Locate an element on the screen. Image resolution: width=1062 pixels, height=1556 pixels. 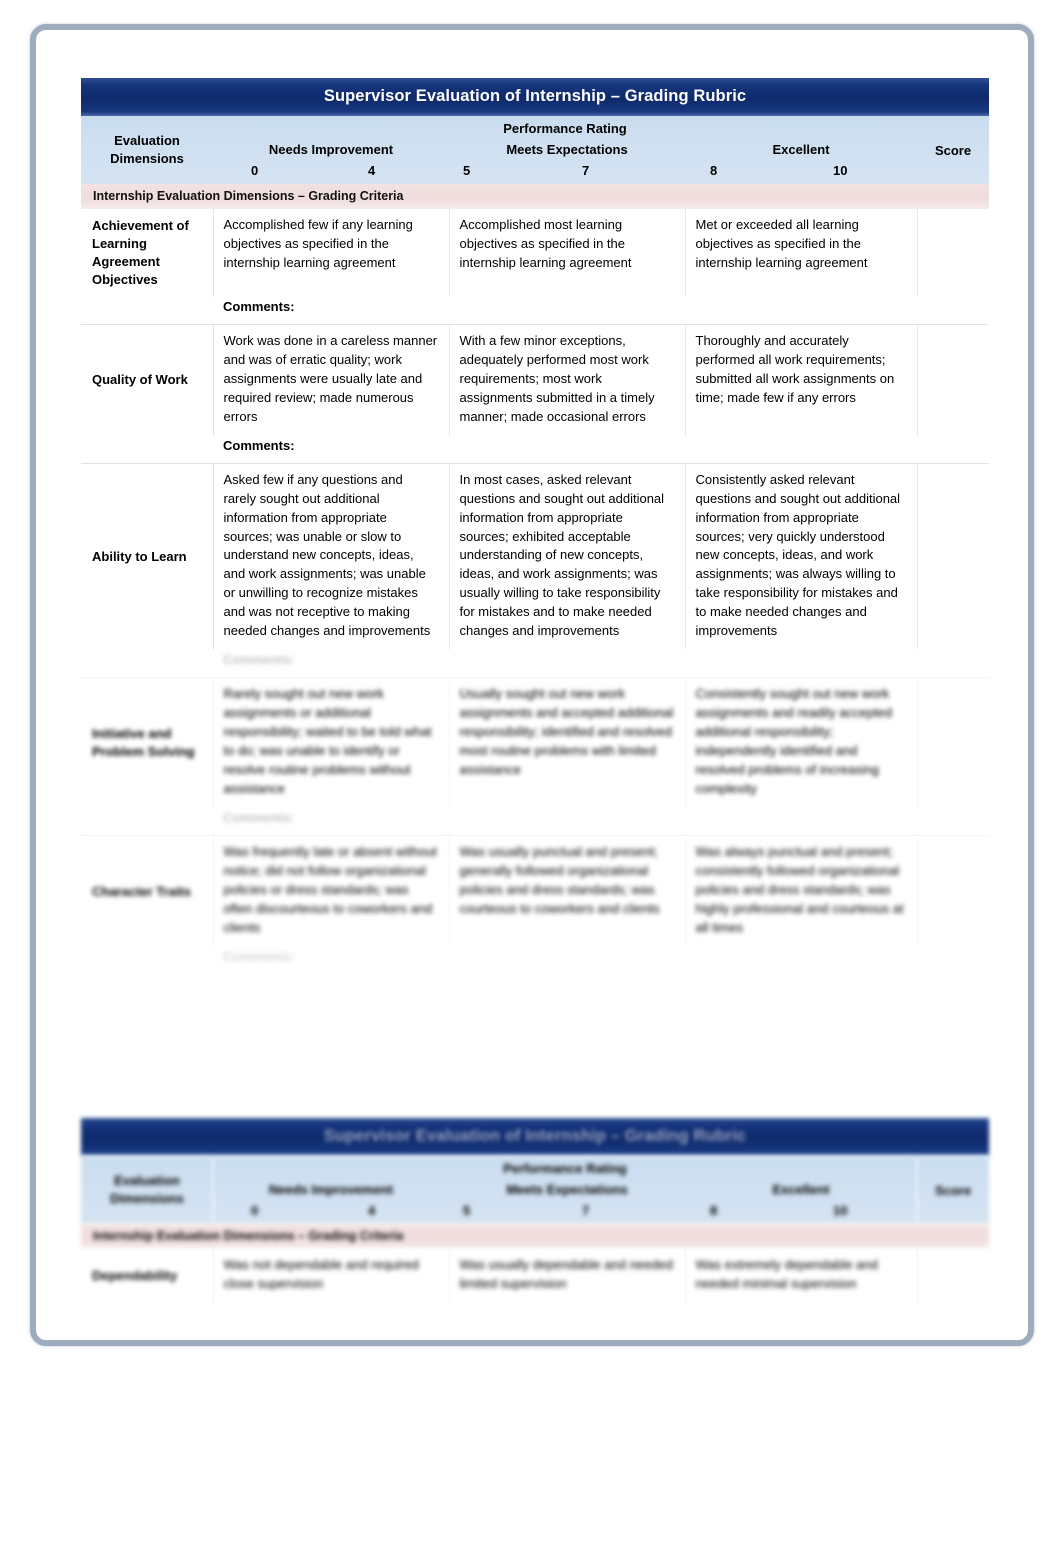
column-header-score: Score is located at coordinates (953, 150).